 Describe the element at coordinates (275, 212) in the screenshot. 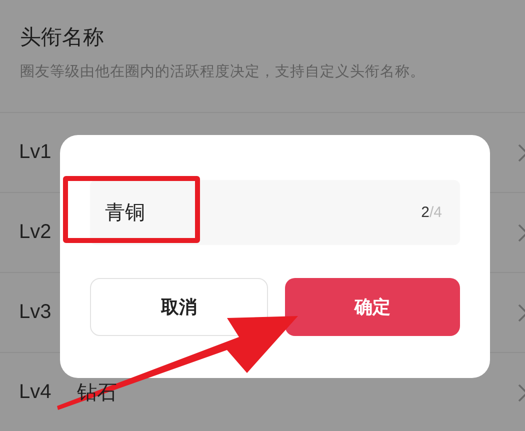

I see `title-input-field: 青铜 2/4` at that location.